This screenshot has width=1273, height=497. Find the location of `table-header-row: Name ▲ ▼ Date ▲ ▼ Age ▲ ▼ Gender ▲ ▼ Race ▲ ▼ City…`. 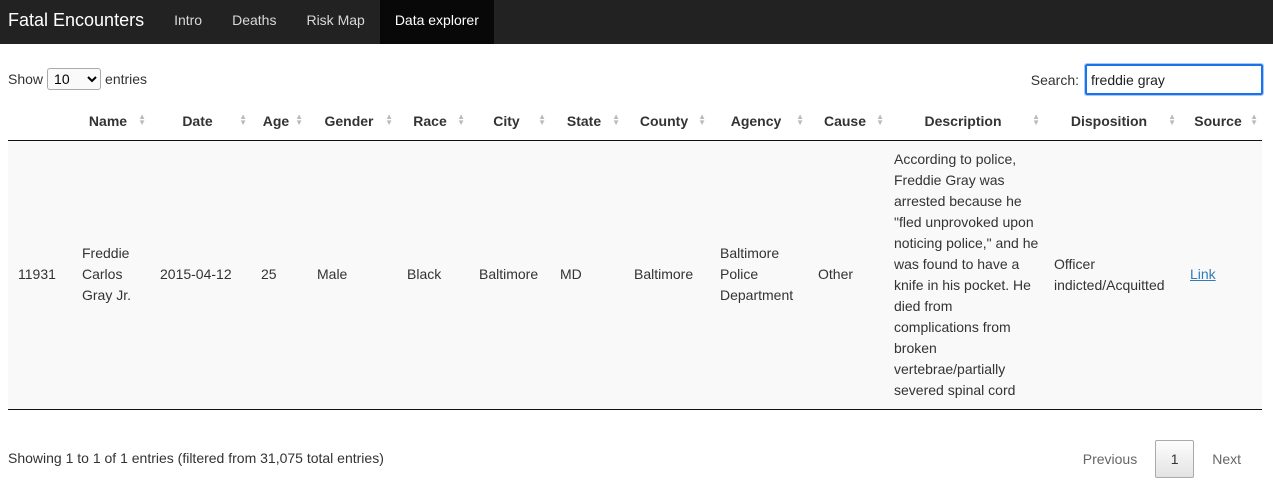

table-header-row: Name ▲ ▼ Date ▲ ▼ Age ▲ ▼ Gender ▲ ▼ Race ▲ ▼ City… is located at coordinates (635, 121).